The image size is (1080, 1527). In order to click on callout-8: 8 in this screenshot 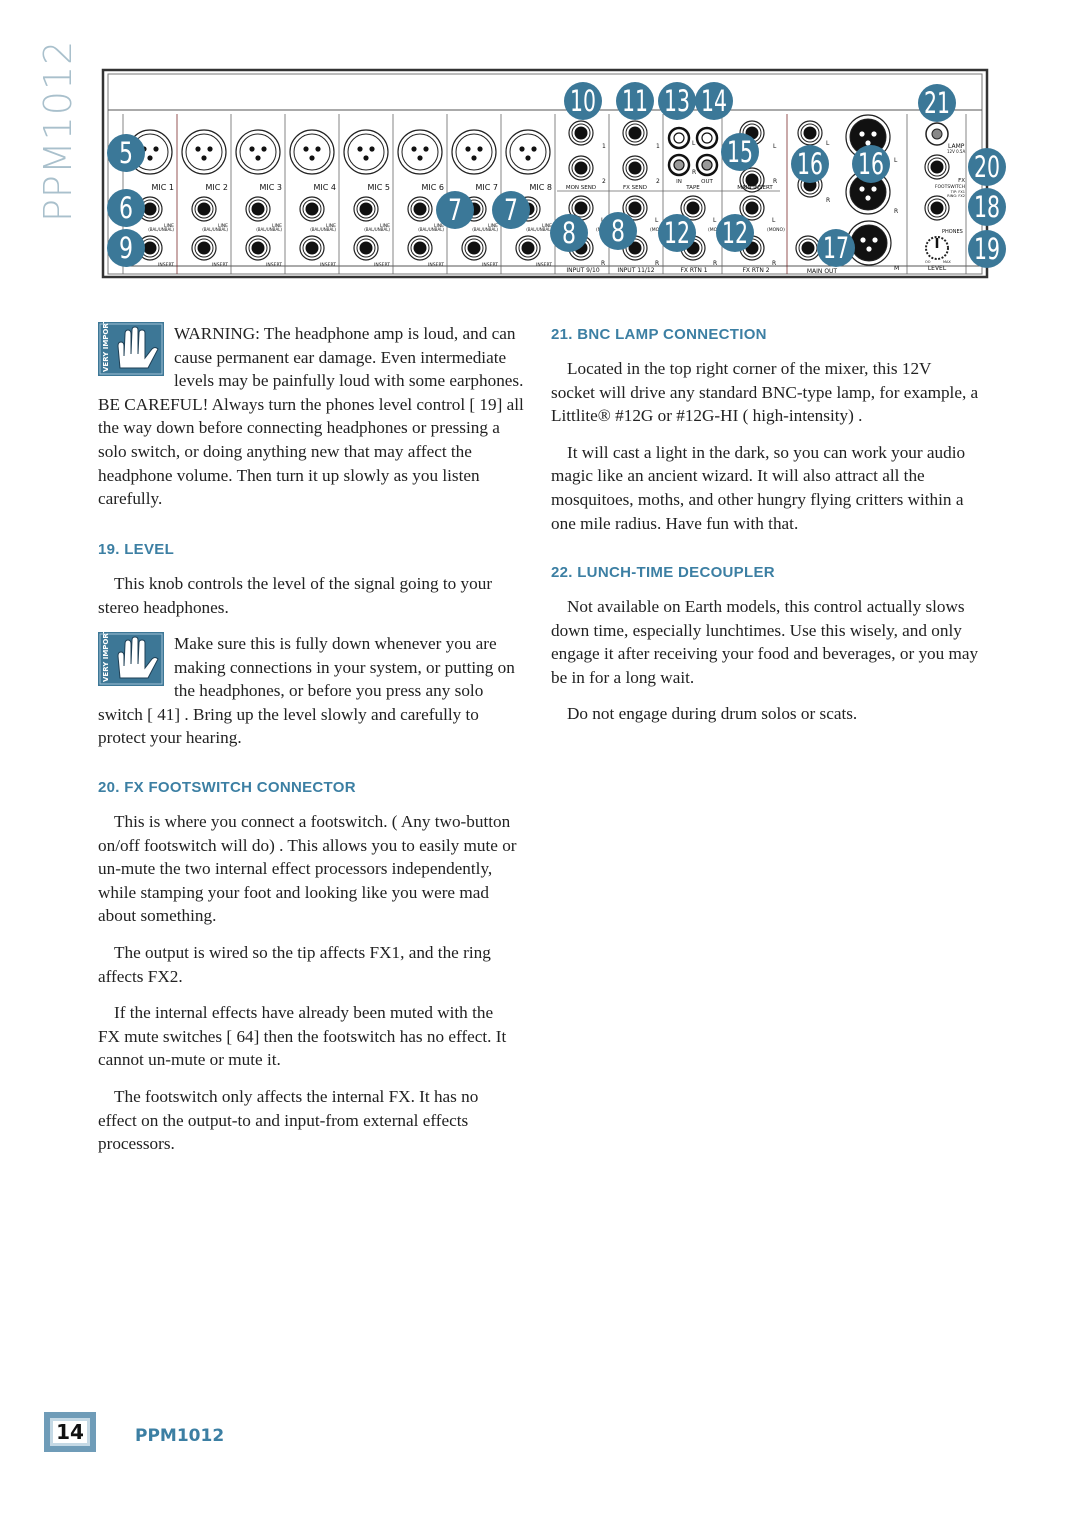, I will do `click(618, 231)`.